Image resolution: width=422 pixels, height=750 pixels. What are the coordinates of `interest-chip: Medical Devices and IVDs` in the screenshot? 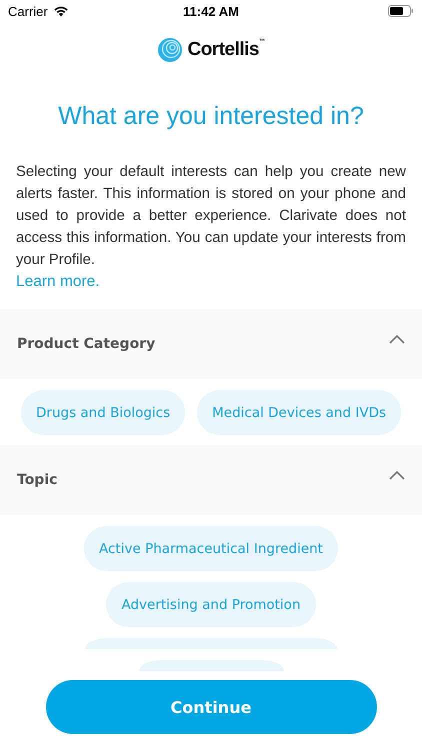 It's located at (299, 412).